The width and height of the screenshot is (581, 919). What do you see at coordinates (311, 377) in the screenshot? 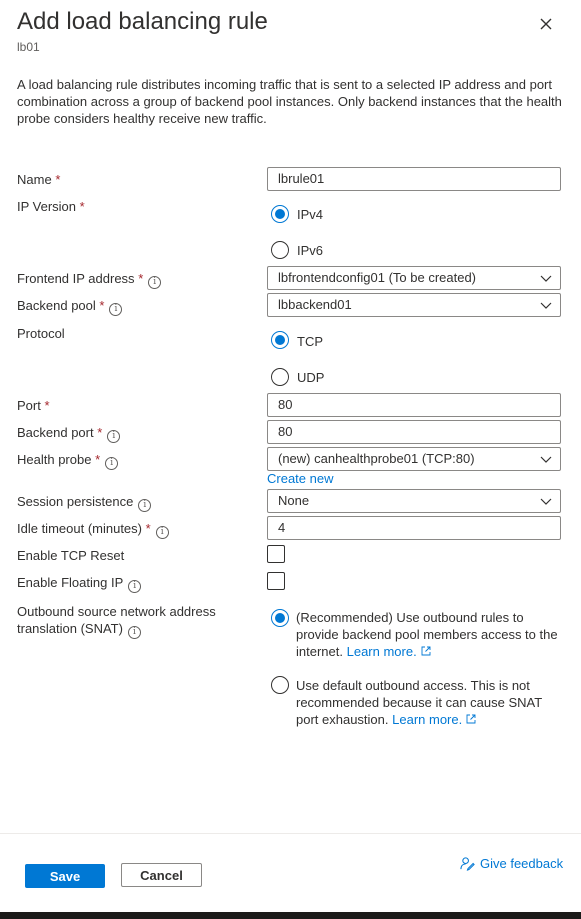
I see `udp-label: UDP` at bounding box center [311, 377].